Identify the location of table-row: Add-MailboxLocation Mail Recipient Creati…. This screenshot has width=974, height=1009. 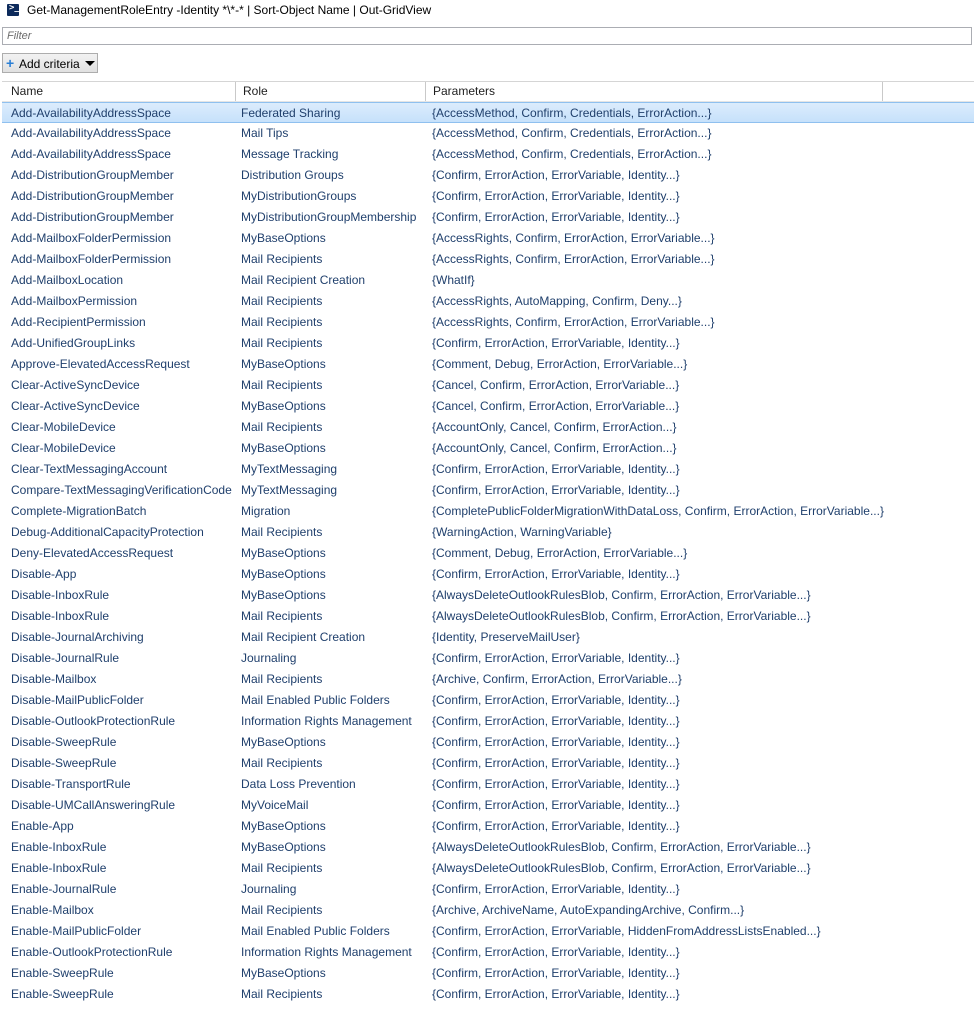
(488, 280).